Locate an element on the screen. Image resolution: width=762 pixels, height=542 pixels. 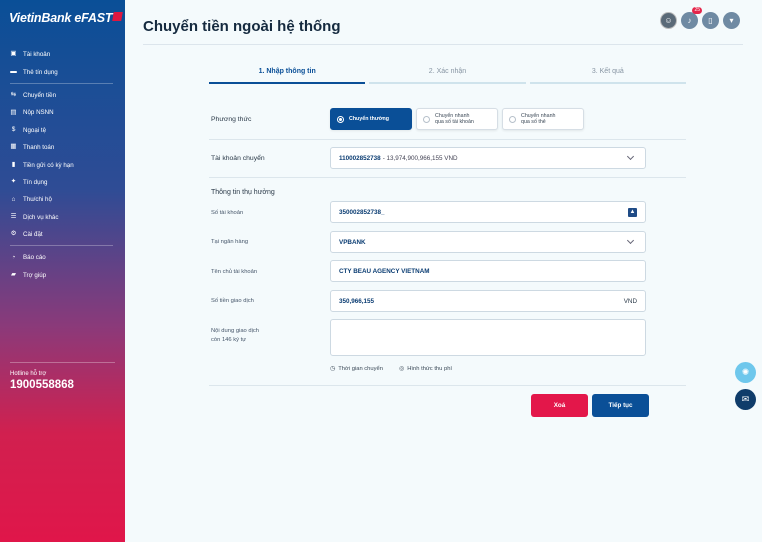
stepper: 1. Nhập thông tin 2. Xác nhận 3. Kết quả is located at coordinates (447, 76).